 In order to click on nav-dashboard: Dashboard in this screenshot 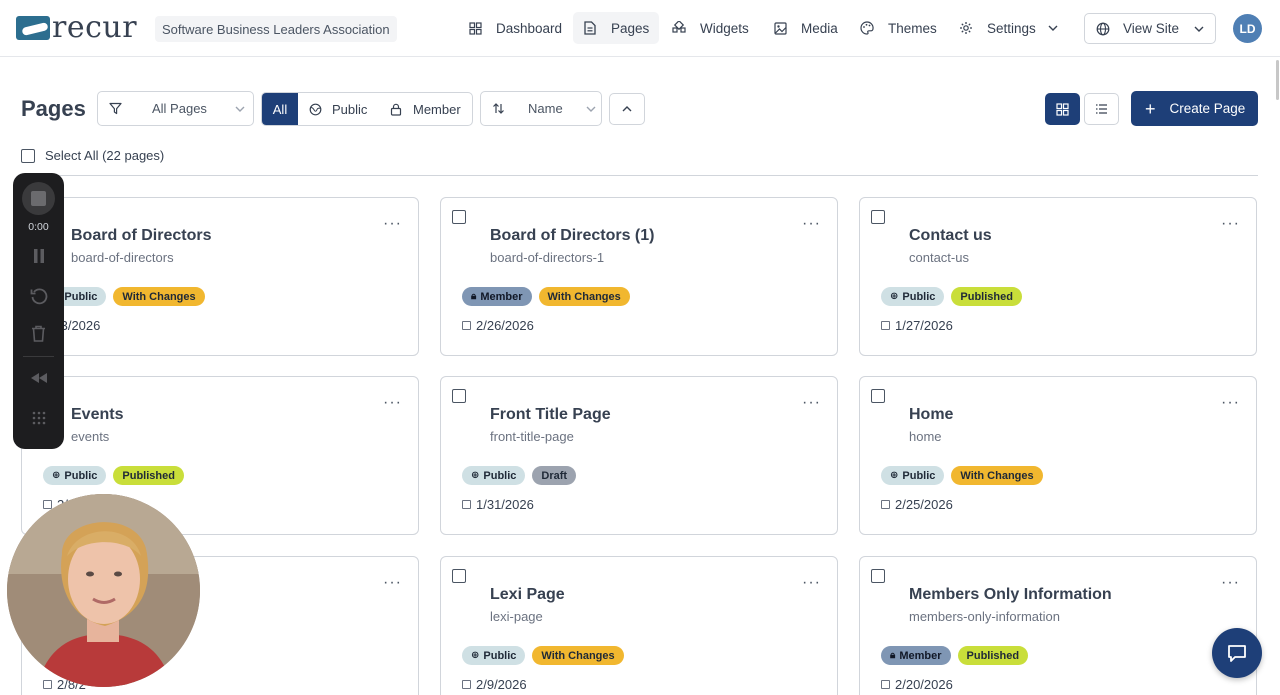, I will do `click(515, 28)`.